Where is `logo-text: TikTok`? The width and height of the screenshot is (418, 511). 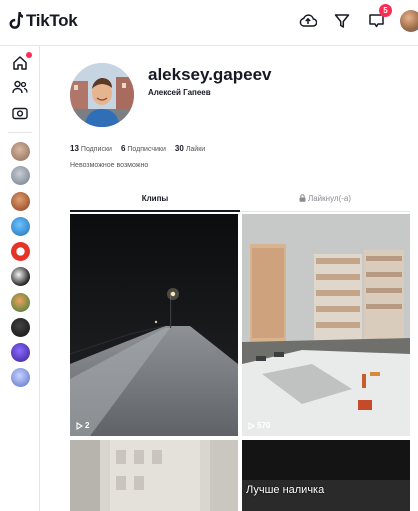 logo-text: TikTok is located at coordinates (52, 20).